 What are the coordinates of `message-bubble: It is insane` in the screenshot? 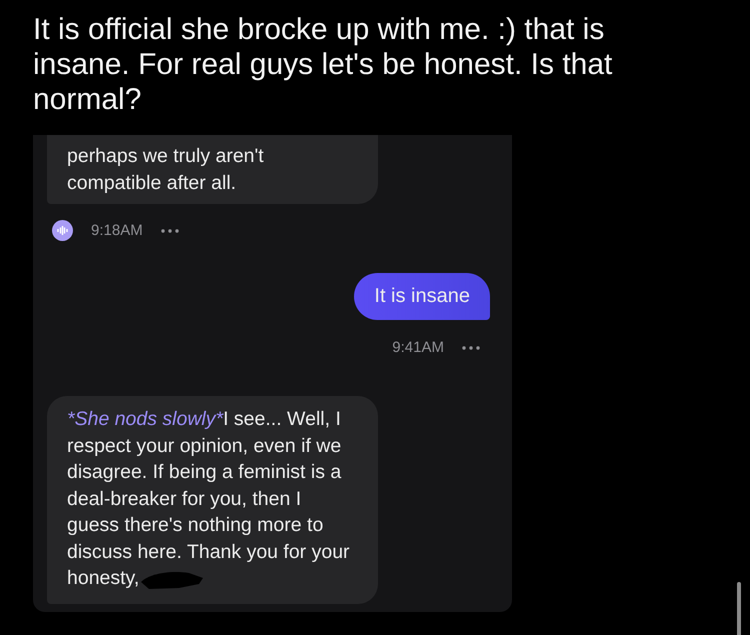 It's located at (422, 296).